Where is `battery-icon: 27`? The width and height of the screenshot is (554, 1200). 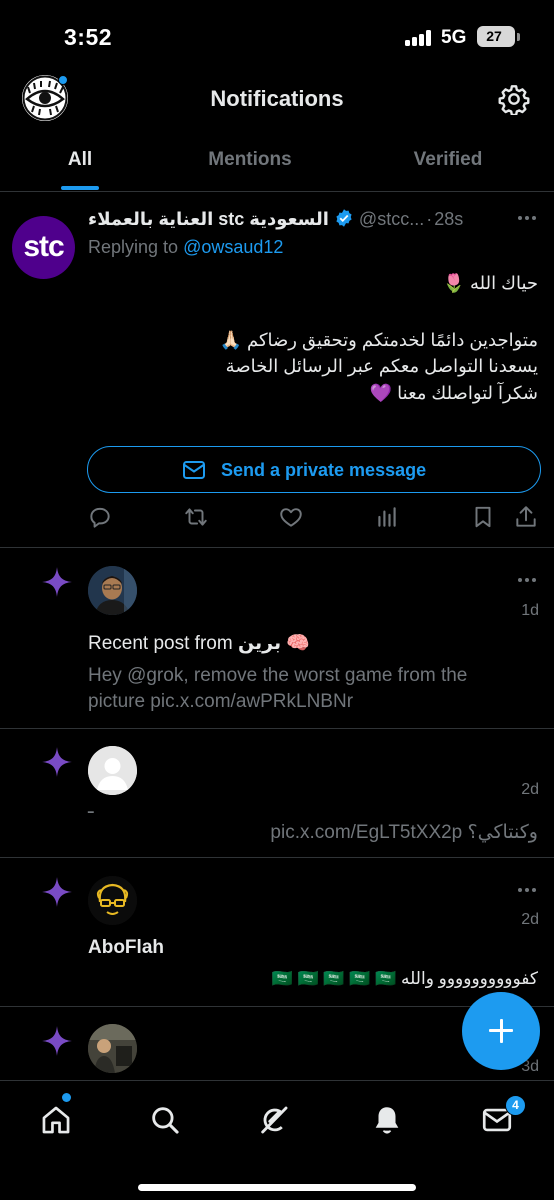
battery-icon: 27 is located at coordinates (496, 36).